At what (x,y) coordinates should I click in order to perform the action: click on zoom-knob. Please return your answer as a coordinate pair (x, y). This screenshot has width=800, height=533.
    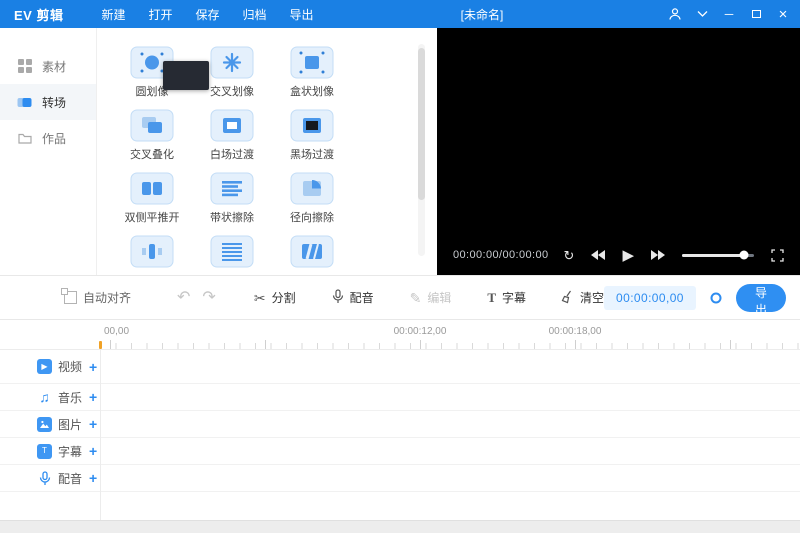
    Looking at the image, I should click on (716, 297).